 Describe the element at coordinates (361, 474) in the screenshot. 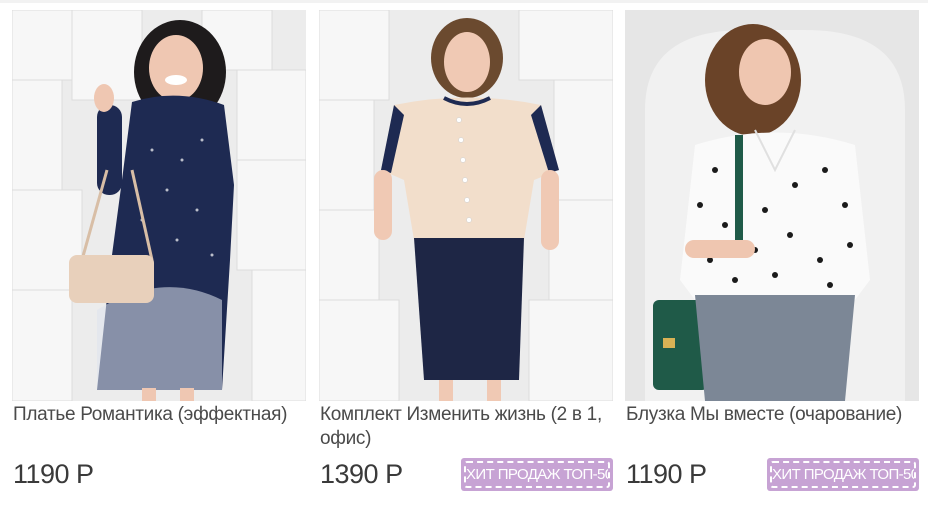

I see `product-price: 1390 Р` at that location.